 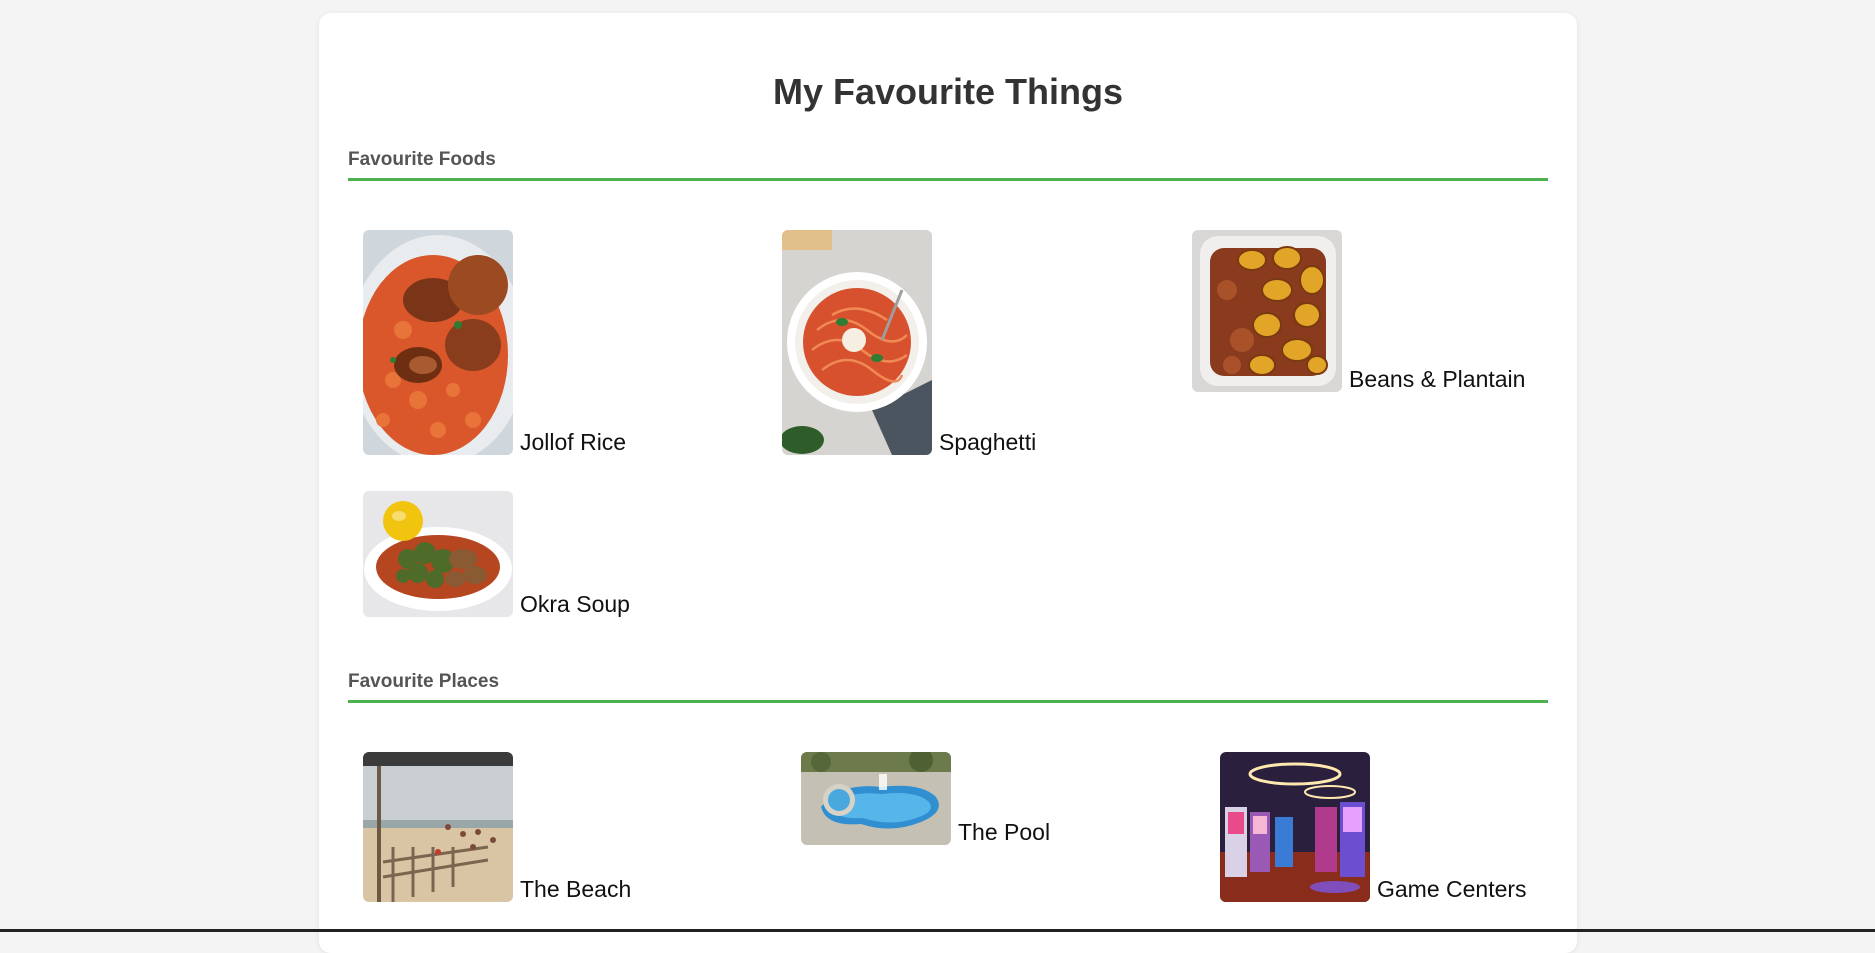 I want to click on spaghetti-image, so click(x=857, y=342).